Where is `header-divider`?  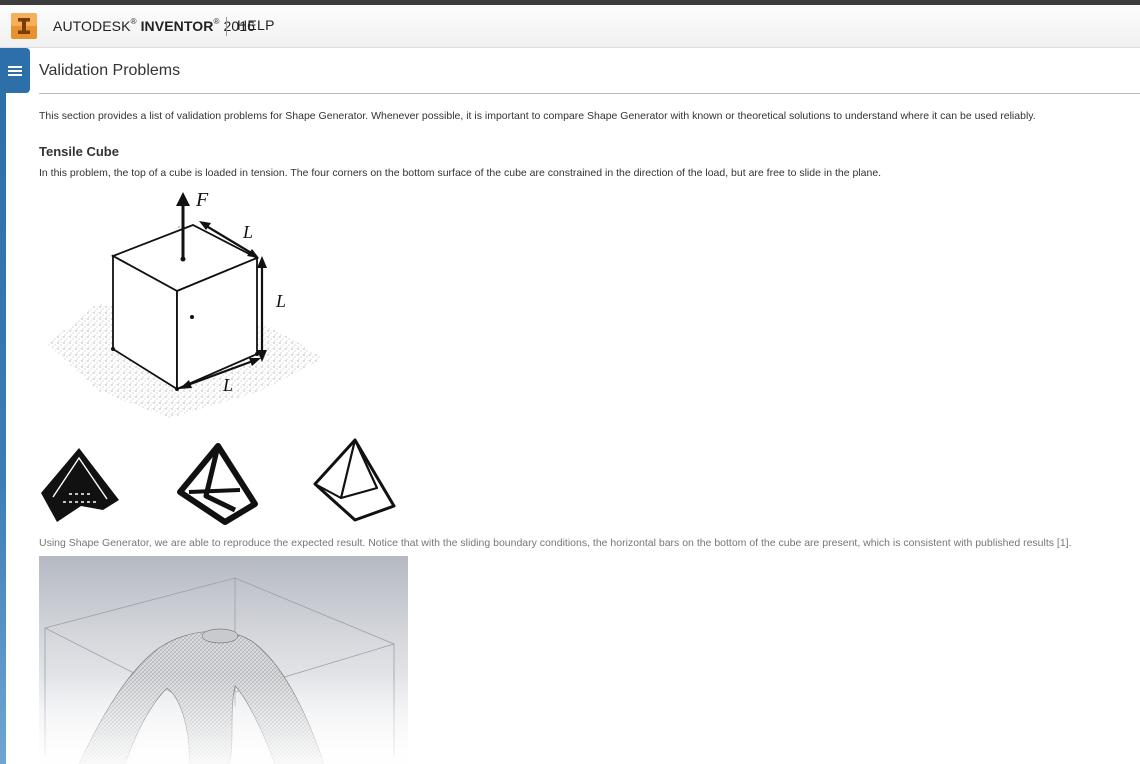
header-divider is located at coordinates (226, 26).